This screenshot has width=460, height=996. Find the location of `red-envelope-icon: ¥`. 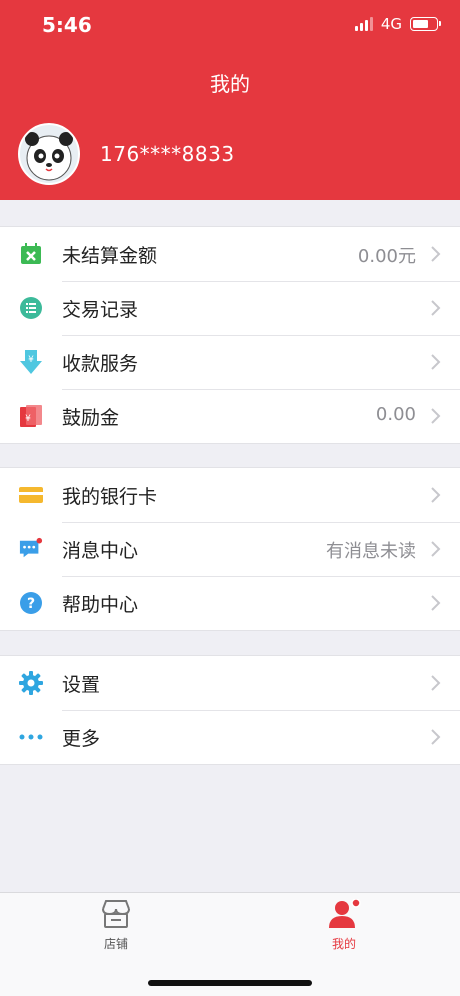

red-envelope-icon: ¥ is located at coordinates (31, 416).